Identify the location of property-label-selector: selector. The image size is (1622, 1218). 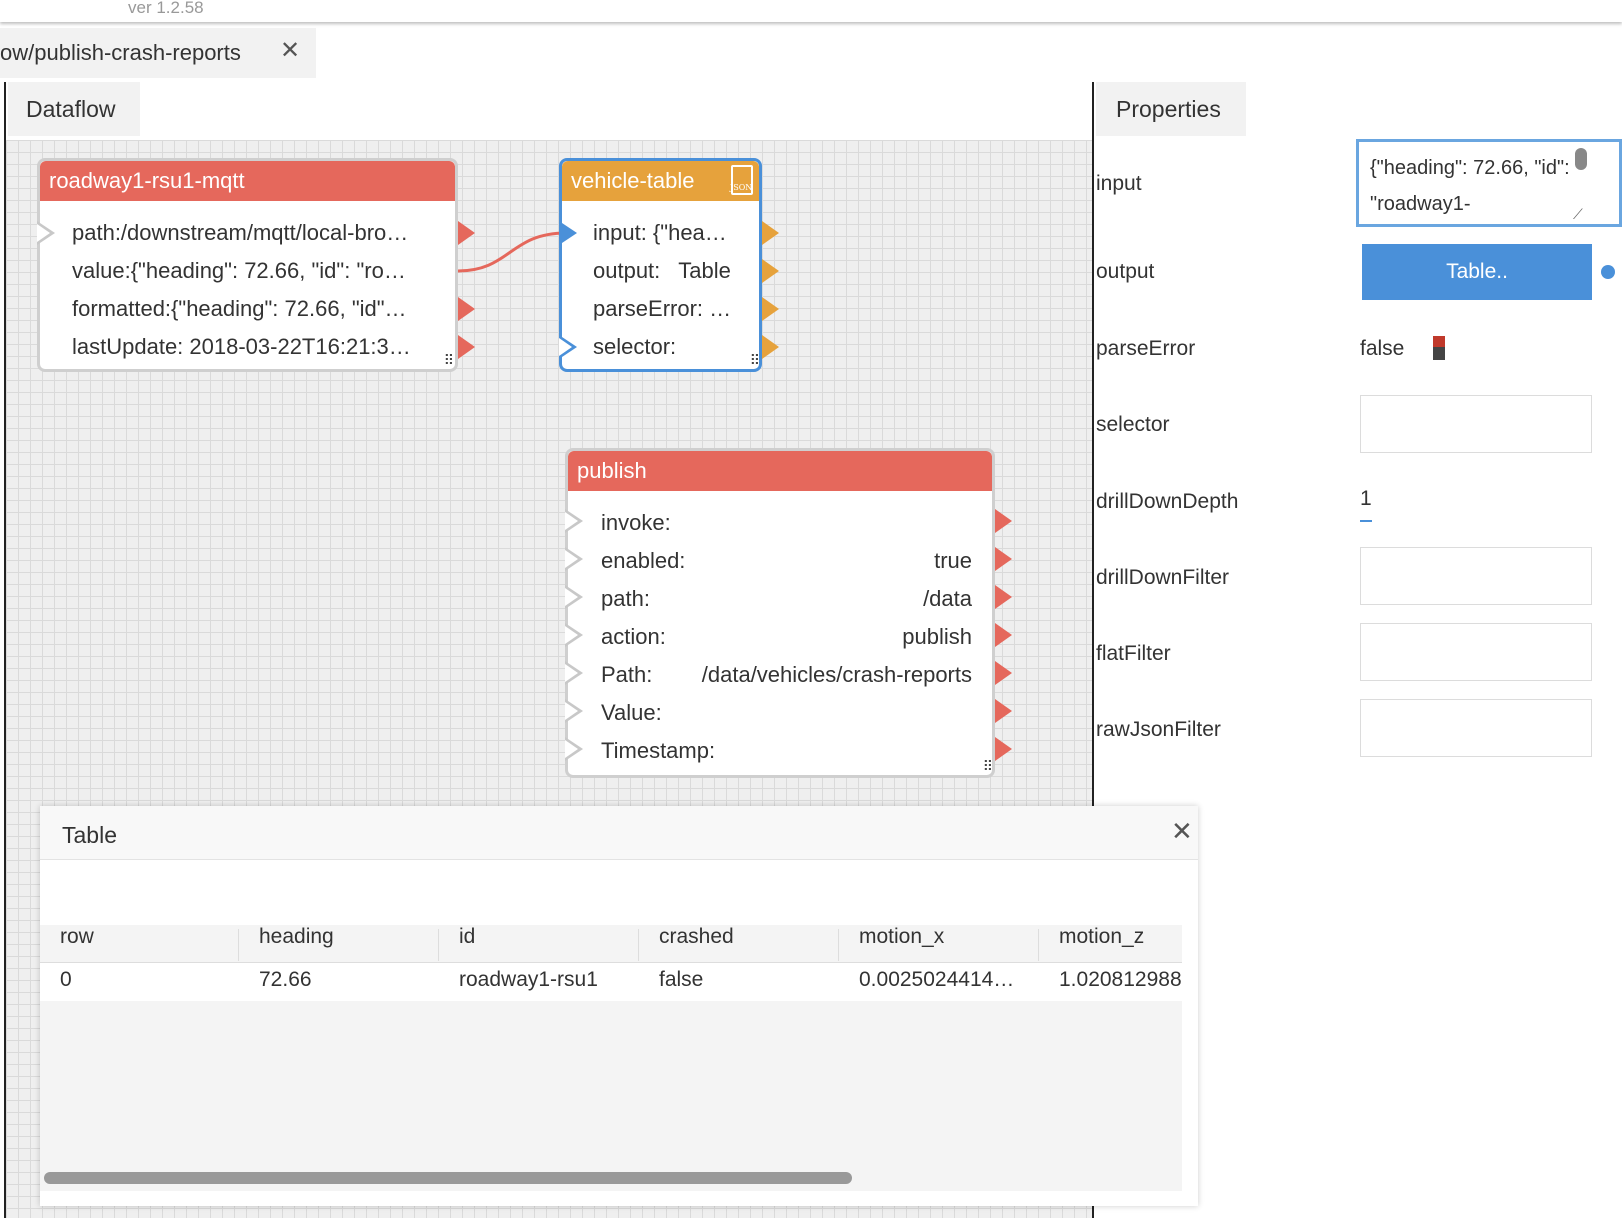
(1133, 424).